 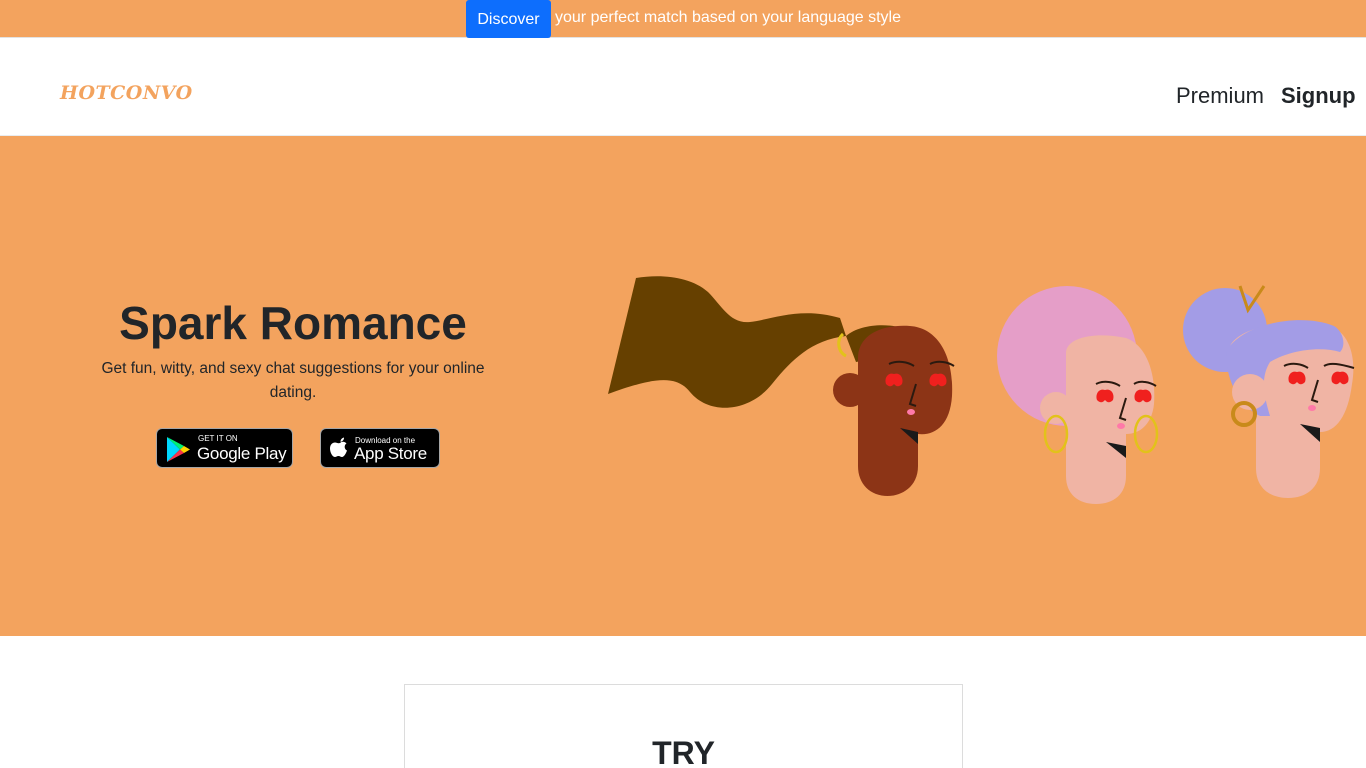 What do you see at coordinates (781, 386) in the screenshot?
I see `face-ponytail-illustration` at bounding box center [781, 386].